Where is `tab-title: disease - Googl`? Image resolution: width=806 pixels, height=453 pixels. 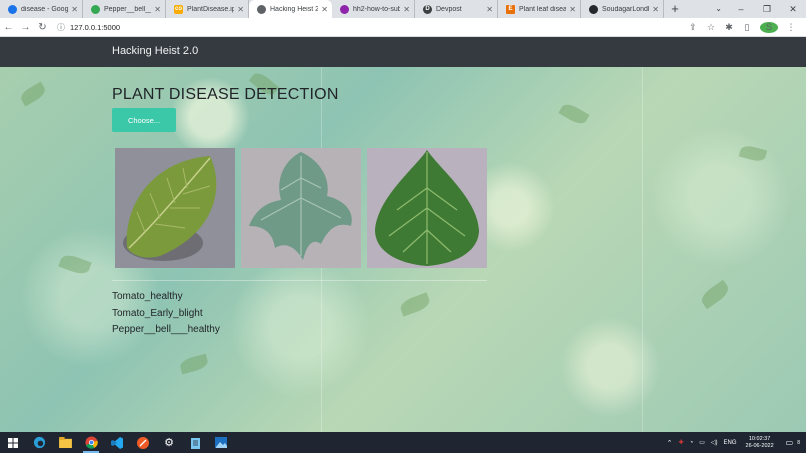 tab-title: disease - Googl is located at coordinates (45, 9).